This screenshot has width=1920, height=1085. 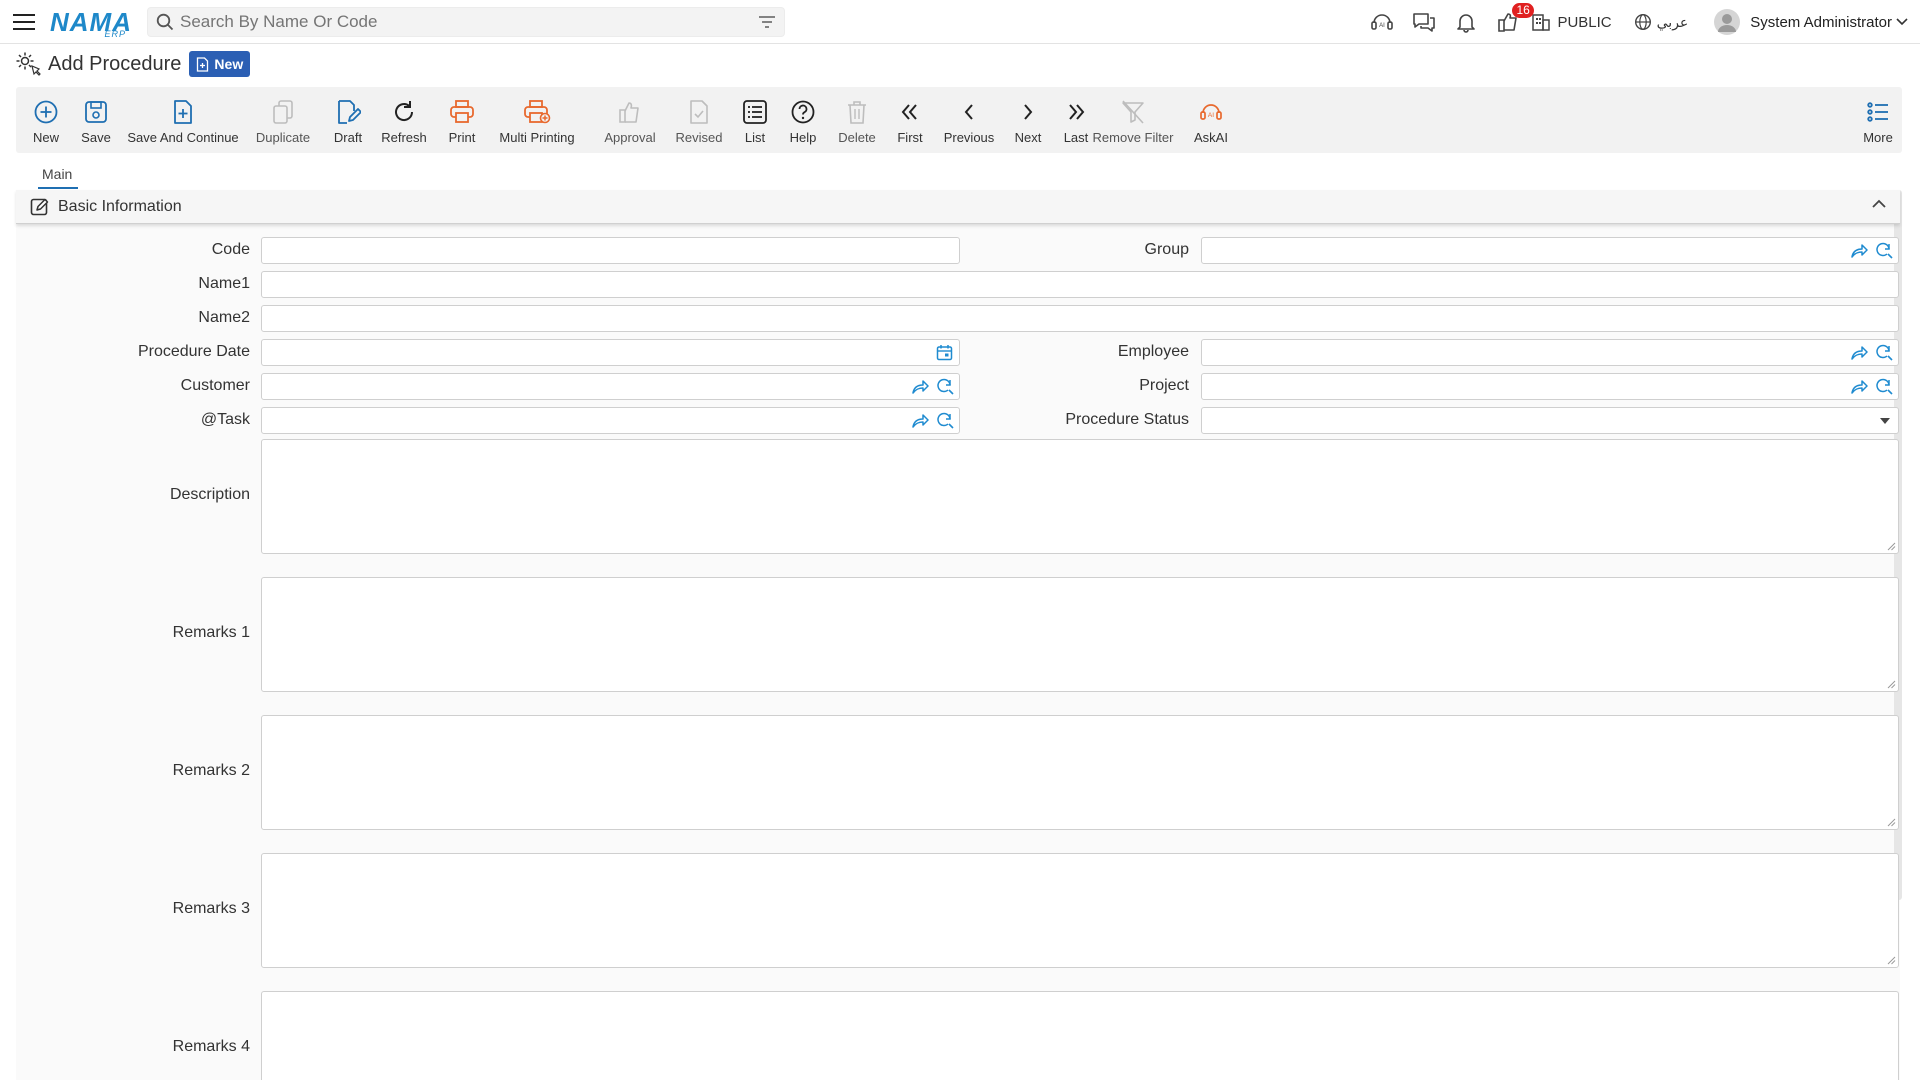 What do you see at coordinates (910, 137) in the screenshot?
I see `first-button-label: First` at bounding box center [910, 137].